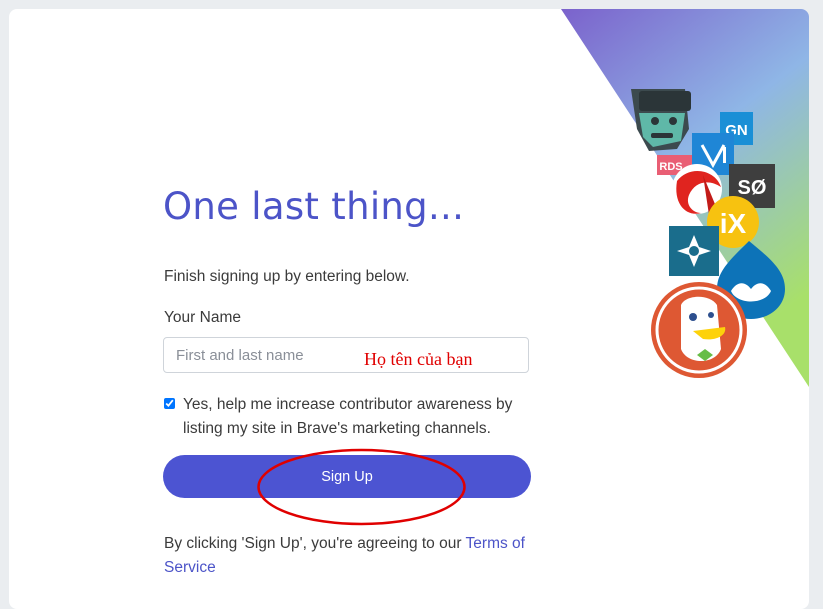 The width and height of the screenshot is (823, 609). Describe the element at coordinates (752, 188) in the screenshot. I see `svg-text: SØ` at that location.